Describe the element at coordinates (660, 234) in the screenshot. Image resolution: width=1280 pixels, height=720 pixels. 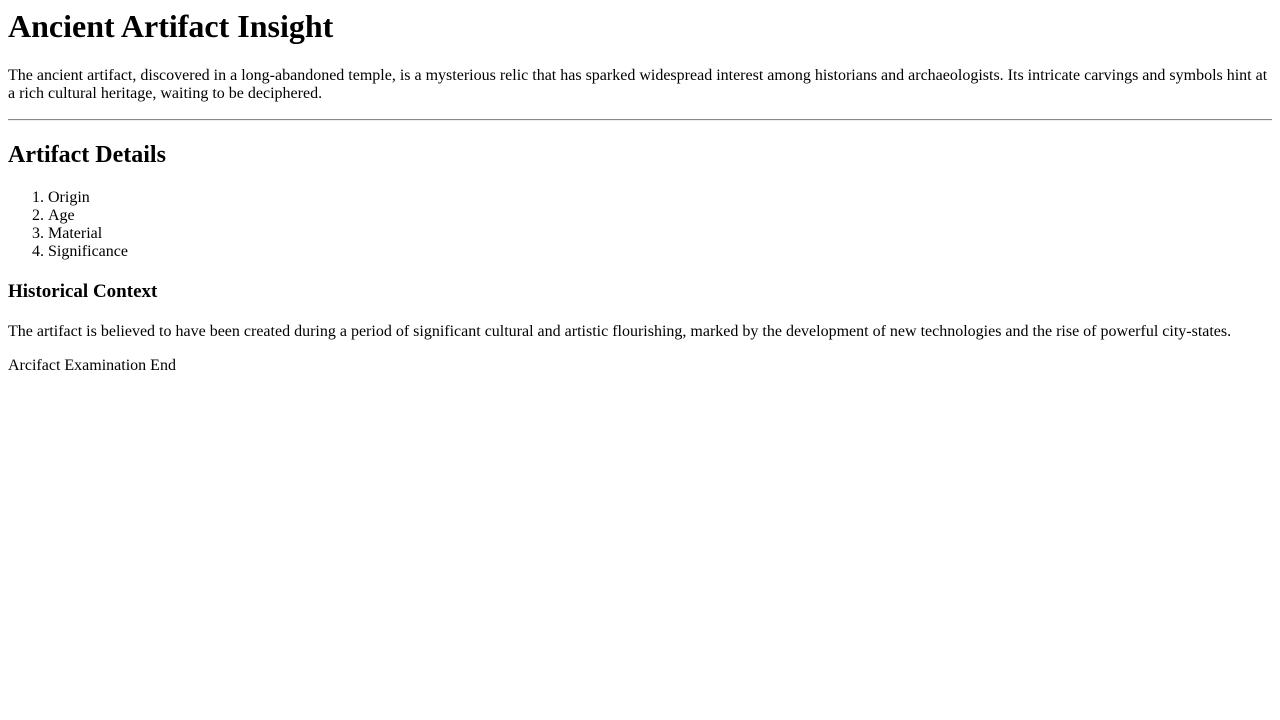
I see `list-item: Material` at that location.